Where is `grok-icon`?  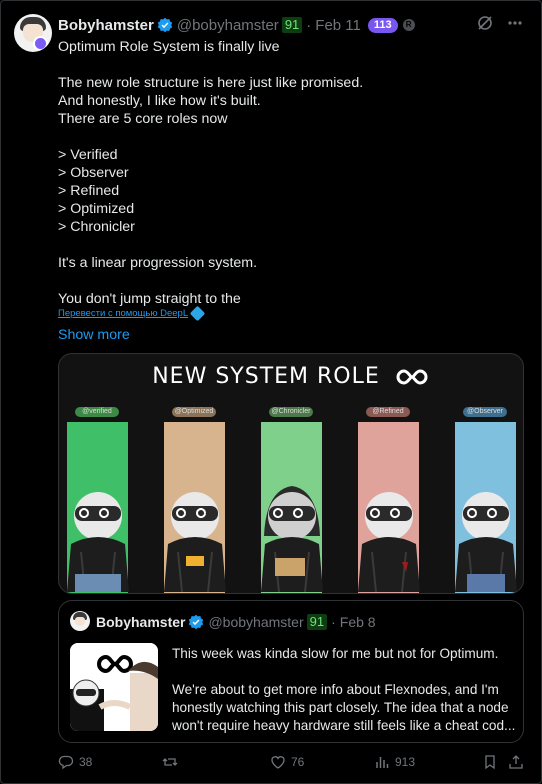 grok-icon is located at coordinates (485, 23).